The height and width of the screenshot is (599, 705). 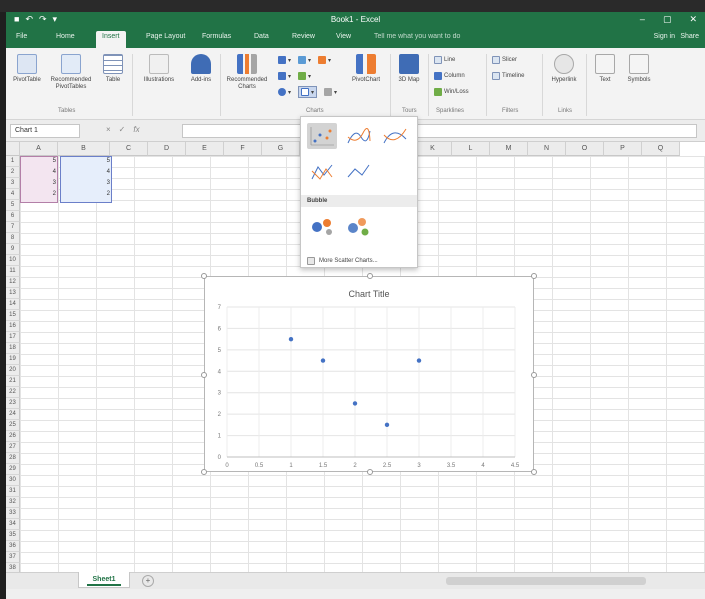 I want to click on bar-chart-dropdown: ▾, so click(x=284, y=76).